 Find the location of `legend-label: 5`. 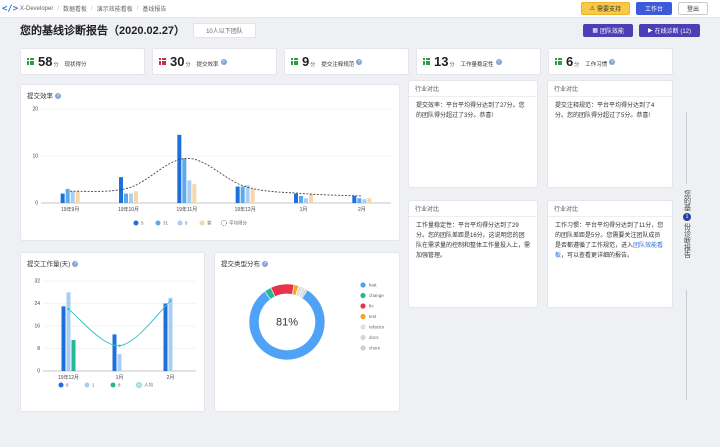

legend-label: 5 is located at coordinates (142, 223).